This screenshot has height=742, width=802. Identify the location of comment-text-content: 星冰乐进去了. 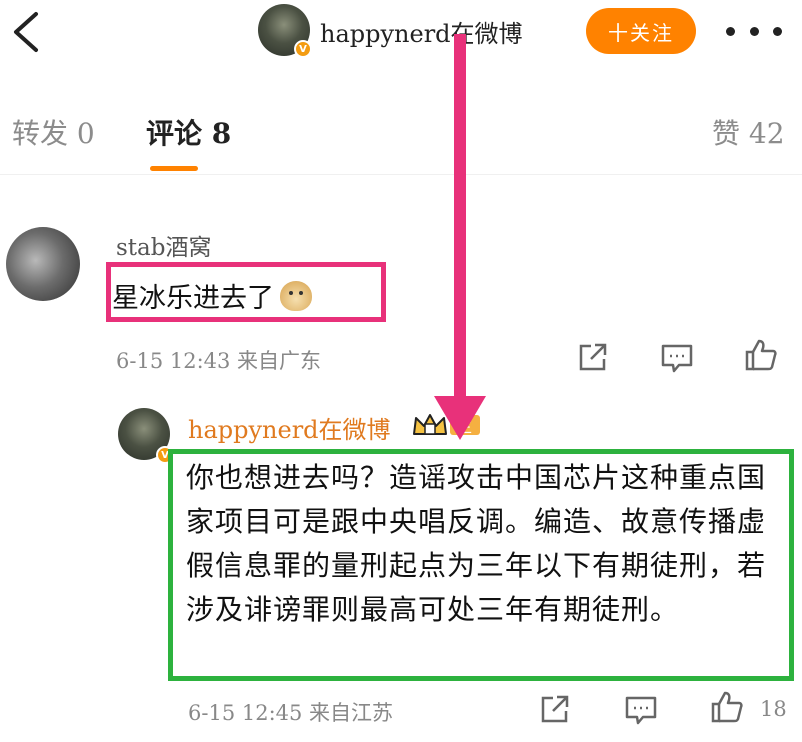
(193, 298).